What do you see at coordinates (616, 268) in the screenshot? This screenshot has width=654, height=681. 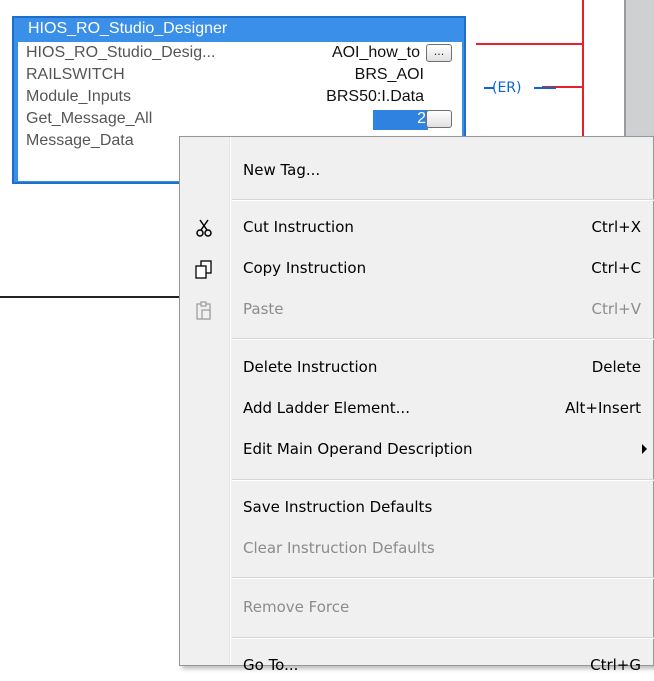 I see `menu-item-shortcut: Ctrl+C` at bounding box center [616, 268].